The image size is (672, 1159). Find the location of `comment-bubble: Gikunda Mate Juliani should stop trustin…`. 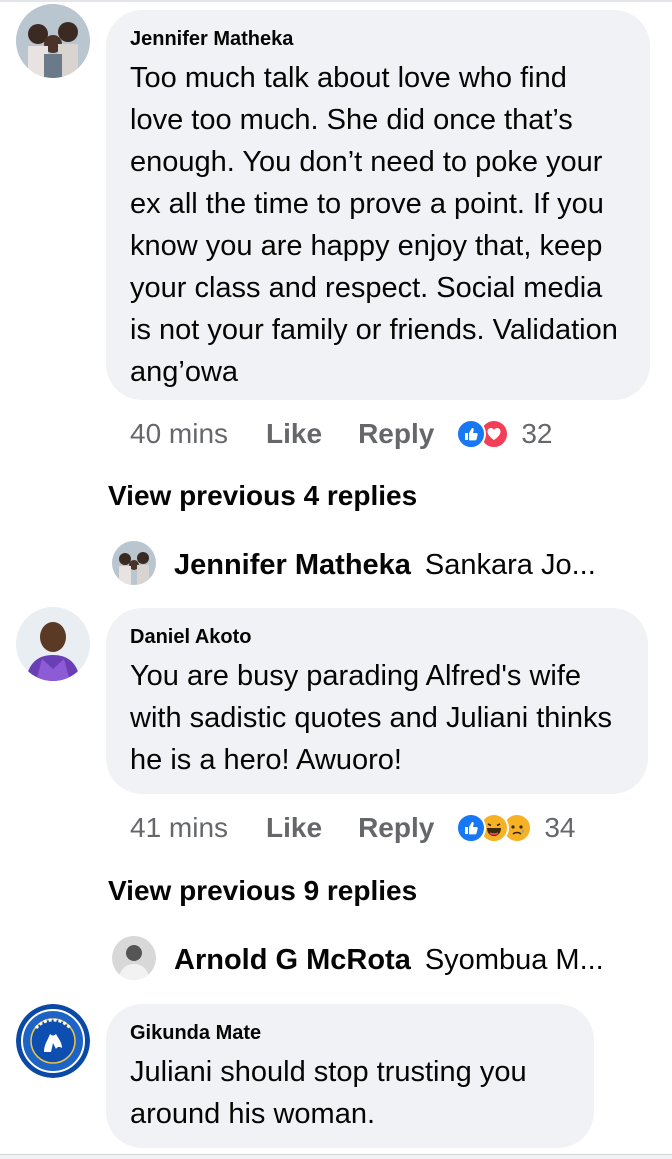

comment-bubble: Gikunda Mate Juliani should stop trustin… is located at coordinates (350, 1076).